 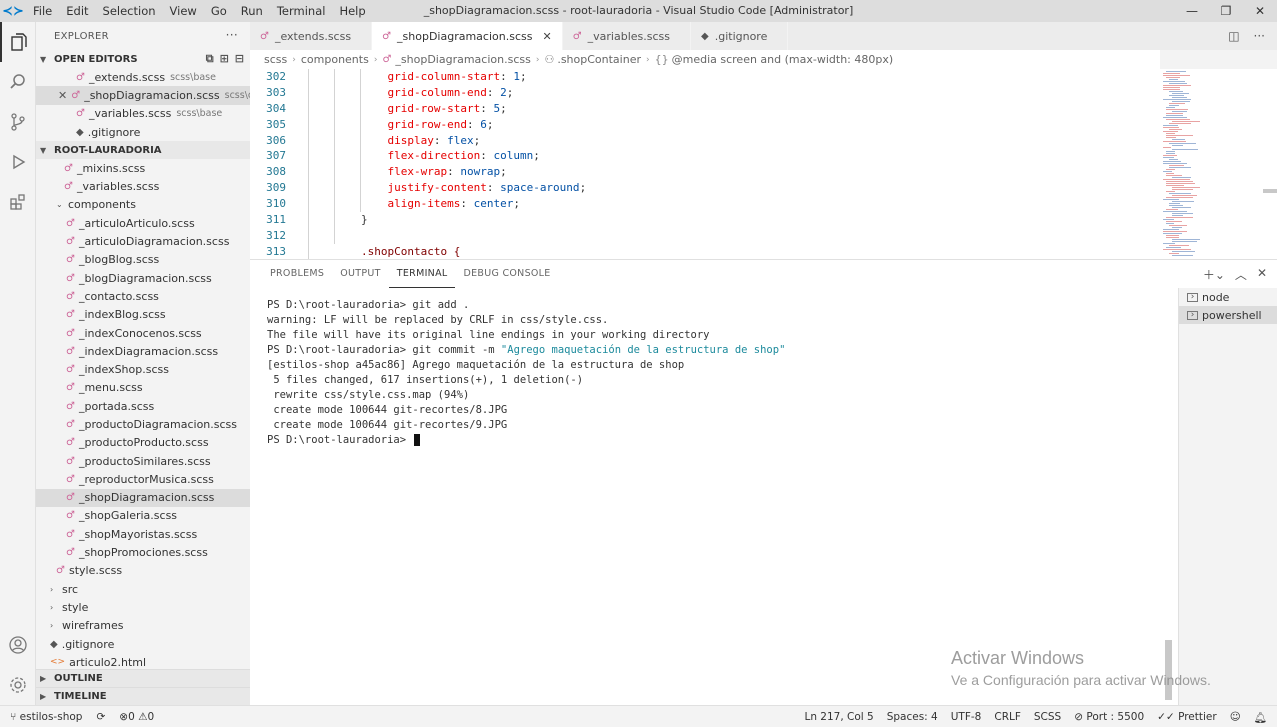 What do you see at coordinates (493, 92) in the screenshot?
I see `colon: :` at bounding box center [493, 92].